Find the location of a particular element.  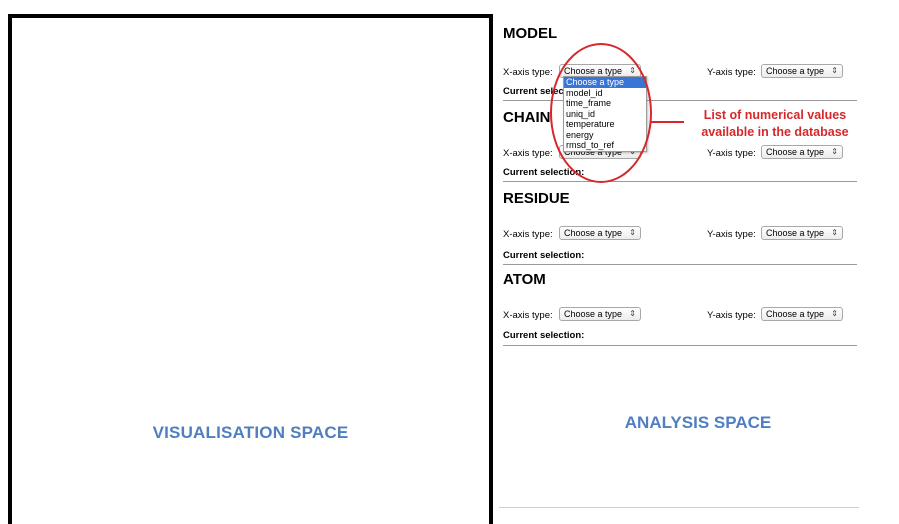

atom-divider is located at coordinates (680, 345).